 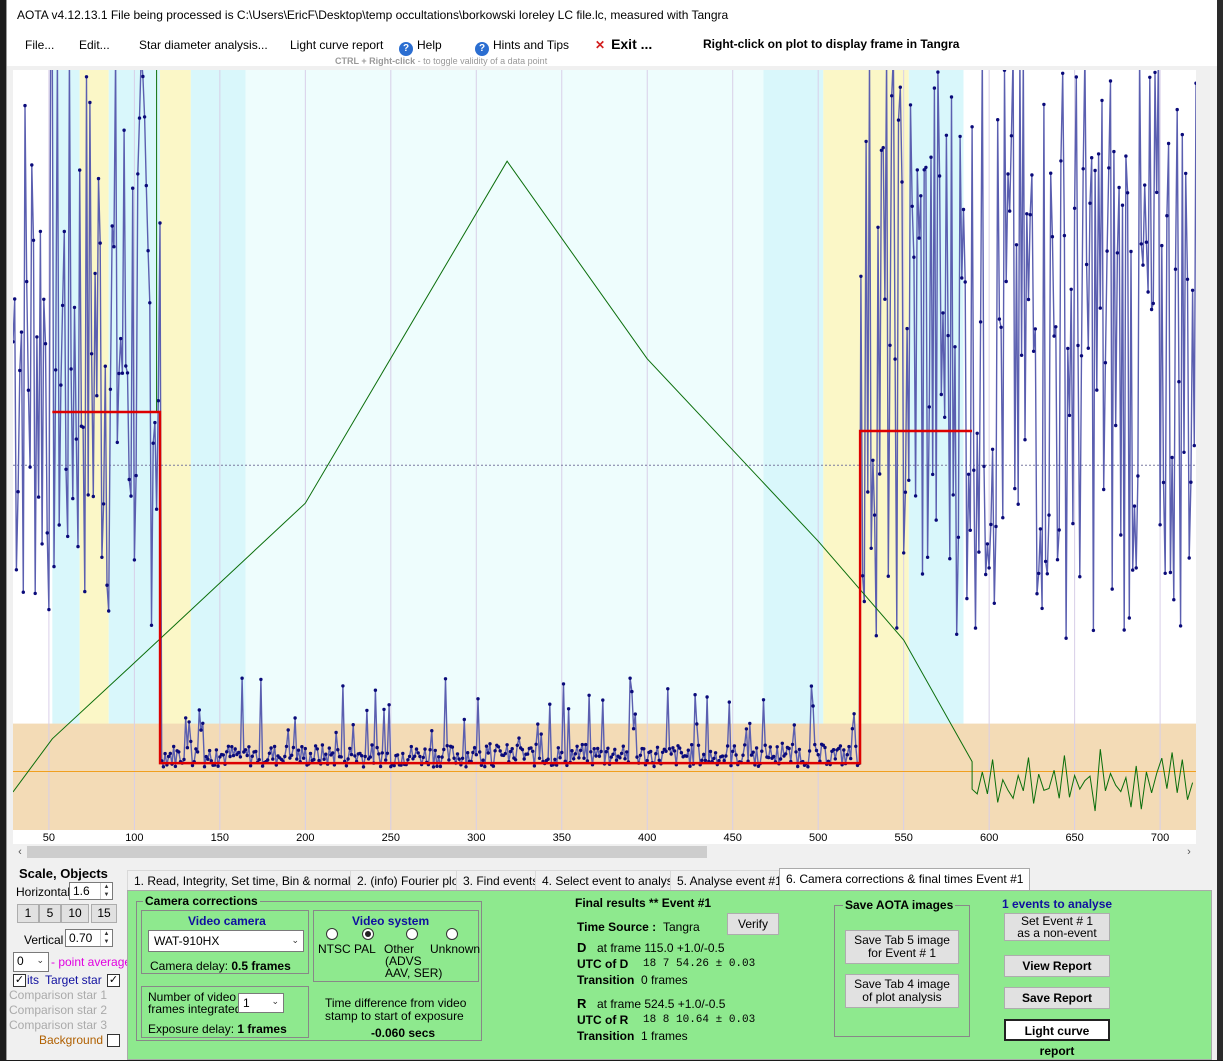 What do you see at coordinates (113, 980) in the screenshot?
I see `target-star-checkbox: ✓` at bounding box center [113, 980].